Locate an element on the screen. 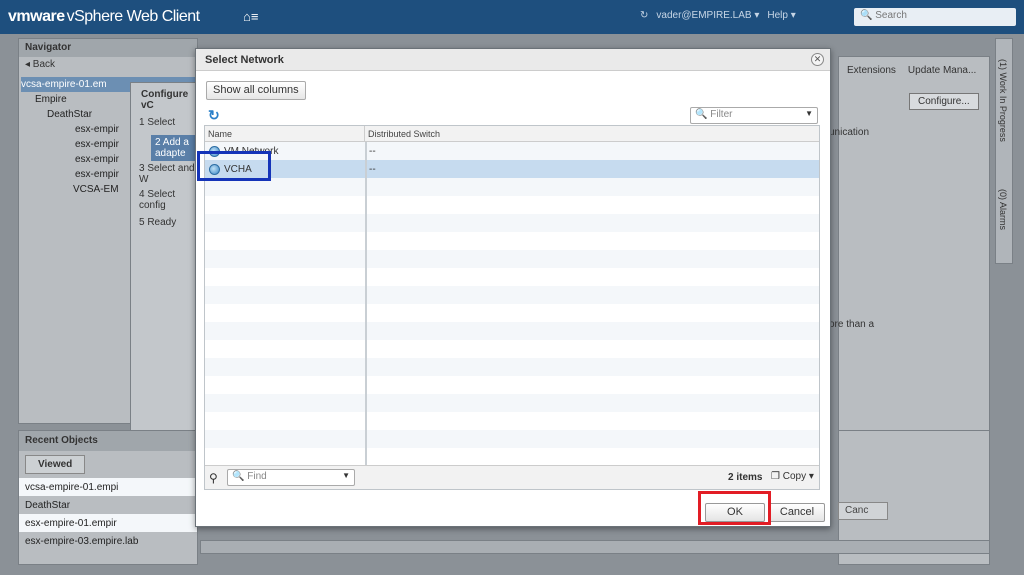 This screenshot has height=575, width=1024. wizard-step-current: 2 Add a adapte is located at coordinates (176, 148).